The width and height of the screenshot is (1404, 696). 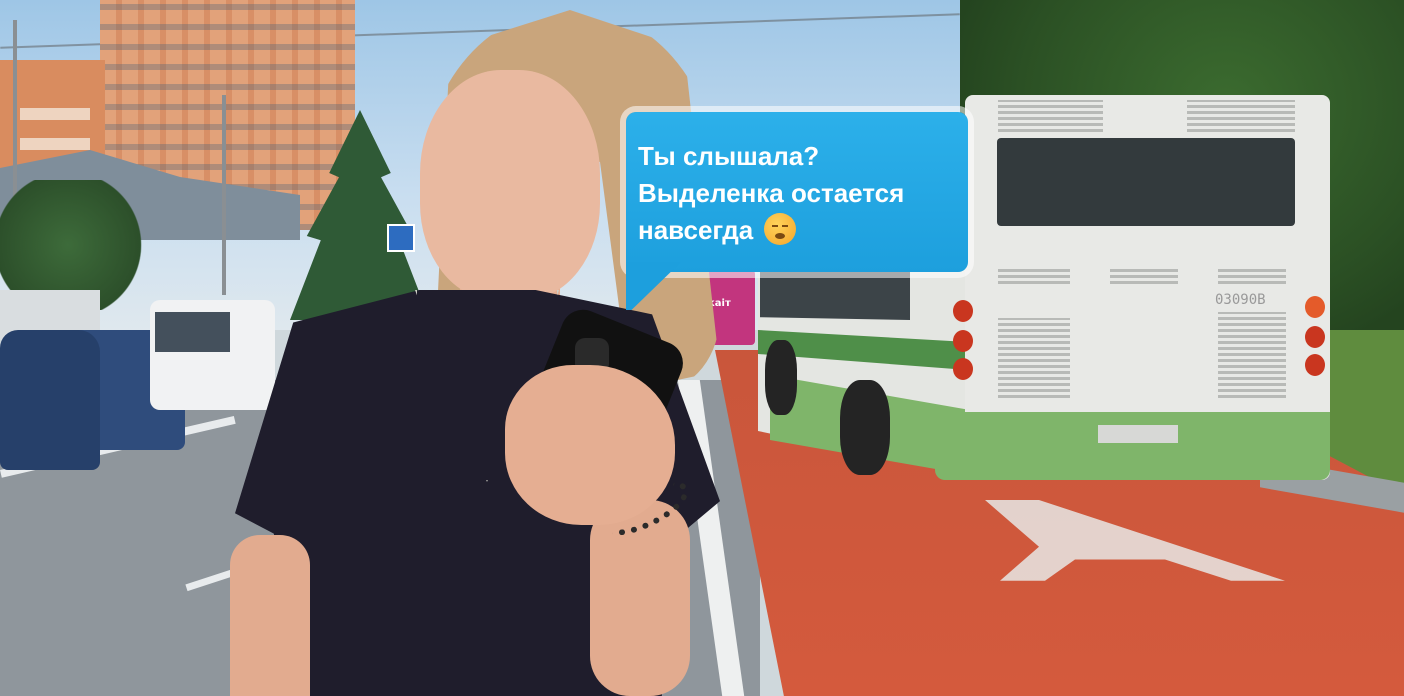 What do you see at coordinates (800, 230) in the screenshot?
I see `chat-line-with-emoji: навсегда` at bounding box center [800, 230].